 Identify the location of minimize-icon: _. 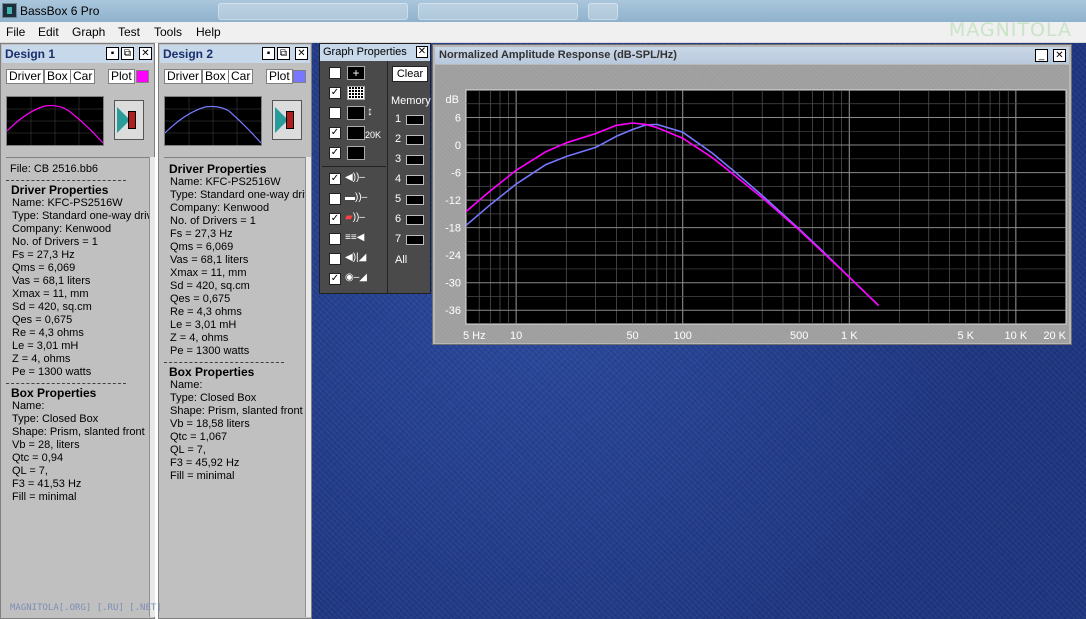
(1041, 55).